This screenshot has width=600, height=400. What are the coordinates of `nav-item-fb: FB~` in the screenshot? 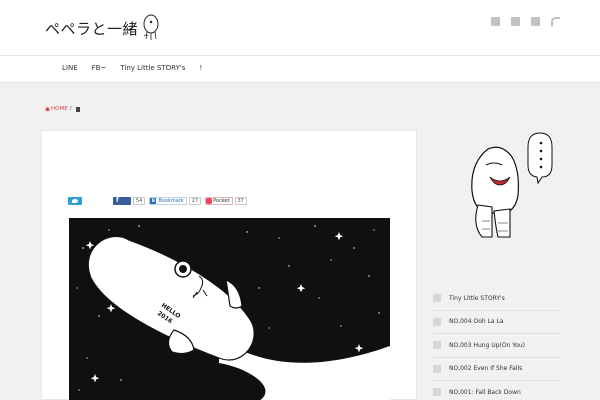 It's located at (99, 68).